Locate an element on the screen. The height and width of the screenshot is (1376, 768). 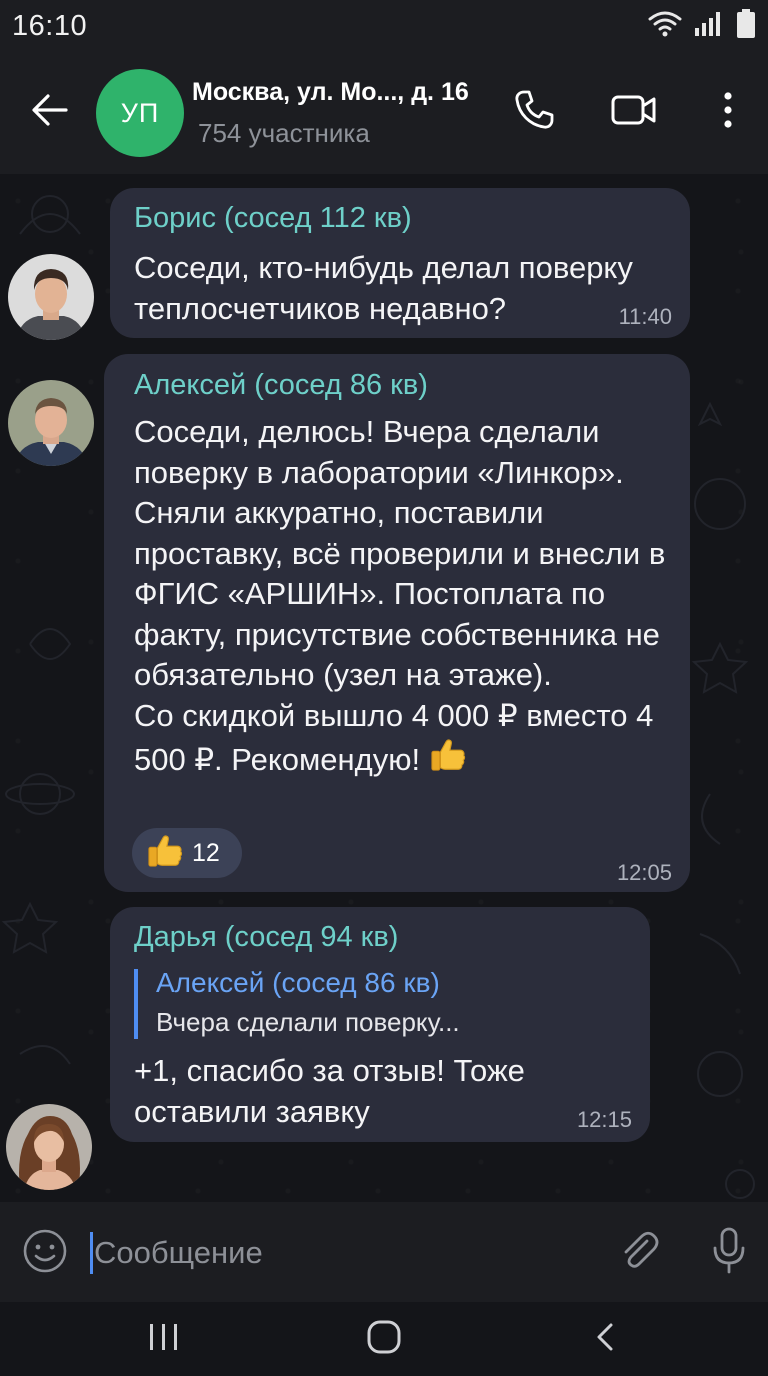
more-vertical-icon is located at coordinates (728, 112).